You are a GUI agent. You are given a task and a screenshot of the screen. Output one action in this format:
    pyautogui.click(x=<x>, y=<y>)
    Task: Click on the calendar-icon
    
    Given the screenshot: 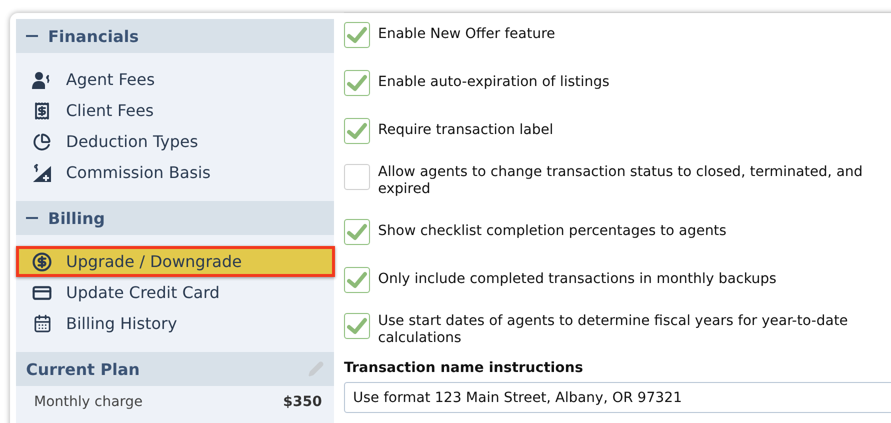 What is the action you would take?
    pyautogui.click(x=42, y=323)
    